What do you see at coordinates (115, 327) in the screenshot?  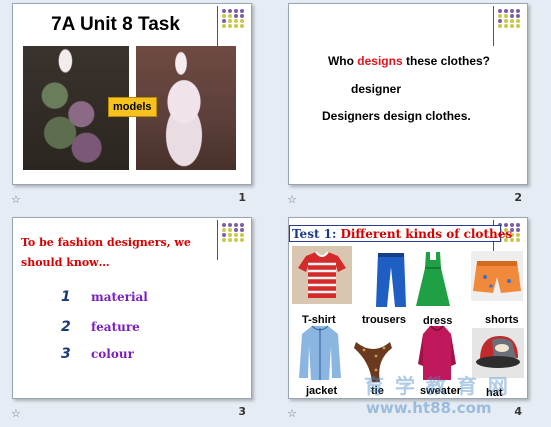 I see `list-text: feature` at bounding box center [115, 327].